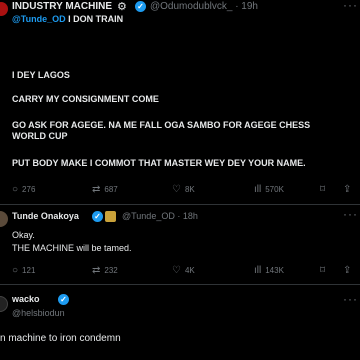 This screenshot has width=360, height=360. I want to click on reply-count: 276, so click(29, 189).